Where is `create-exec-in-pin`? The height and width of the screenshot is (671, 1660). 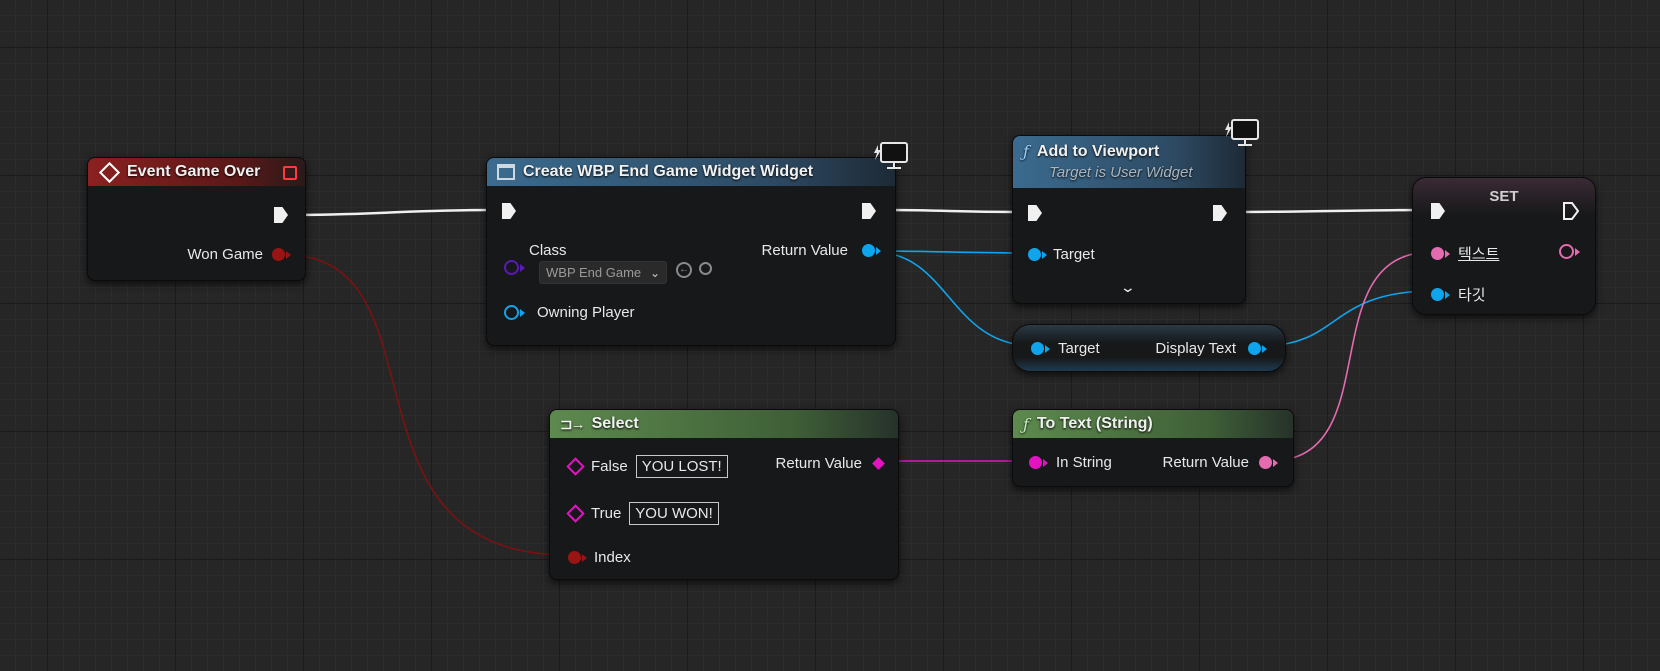 create-exec-in-pin is located at coordinates (509, 211).